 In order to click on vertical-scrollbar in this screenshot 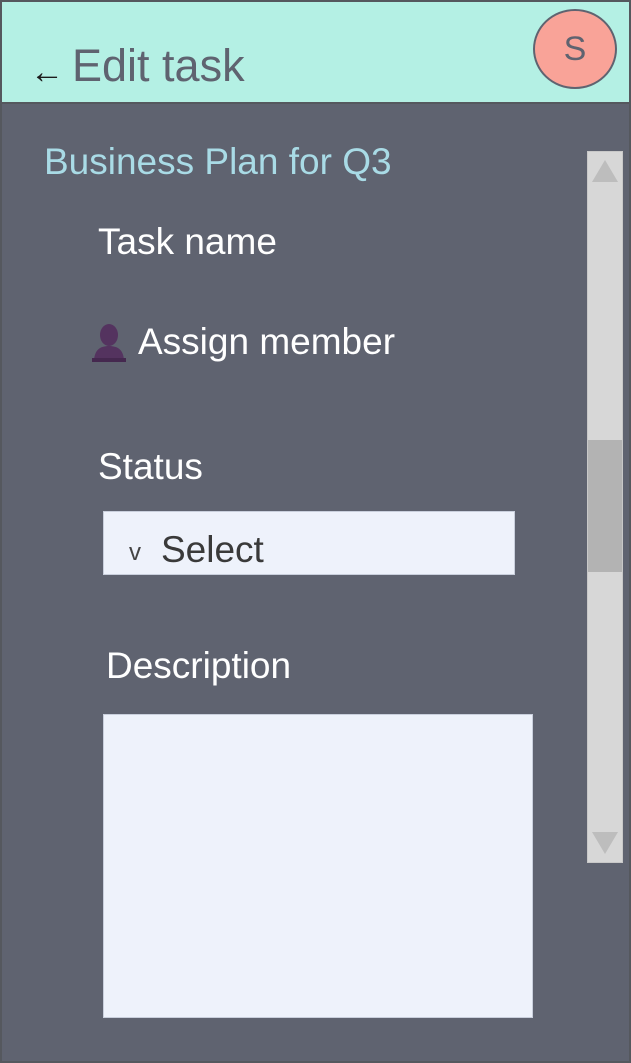, I will do `click(605, 507)`.